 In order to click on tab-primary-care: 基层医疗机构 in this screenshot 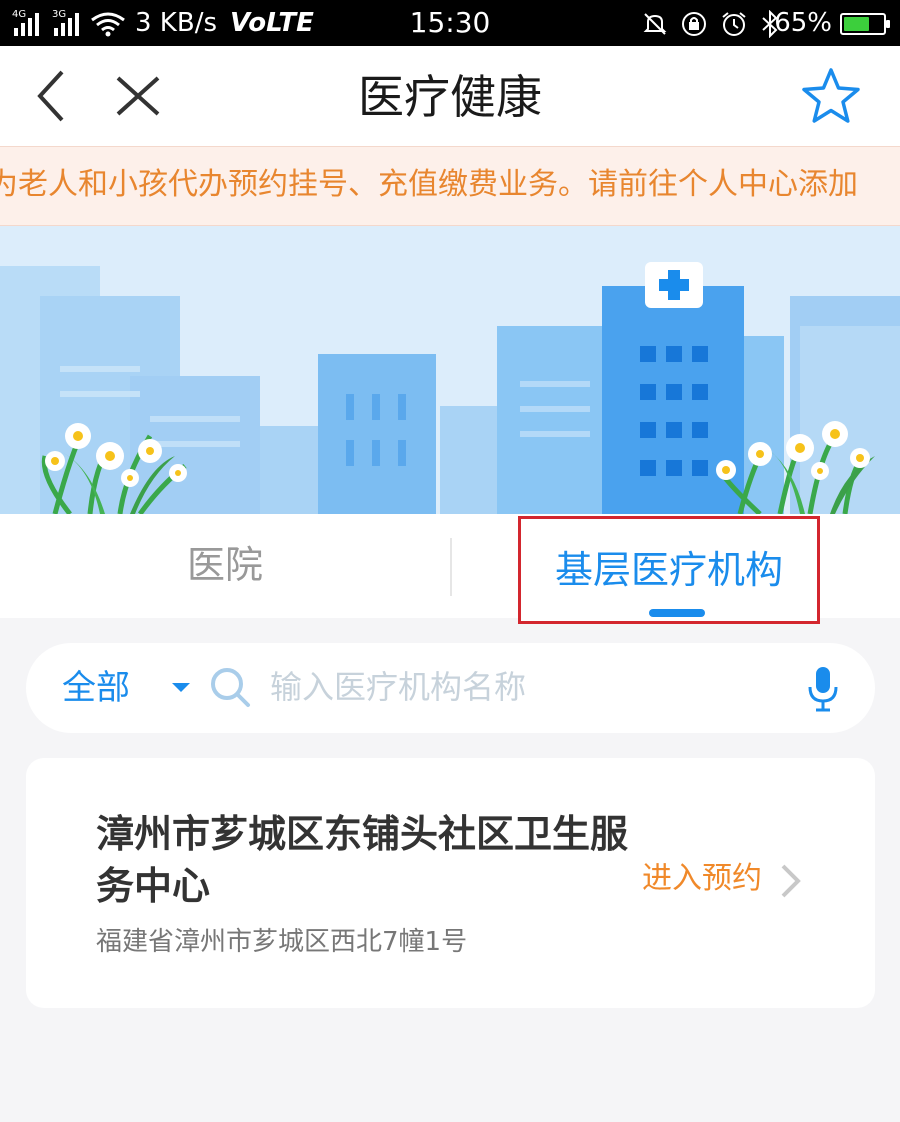, I will do `click(669, 570)`.